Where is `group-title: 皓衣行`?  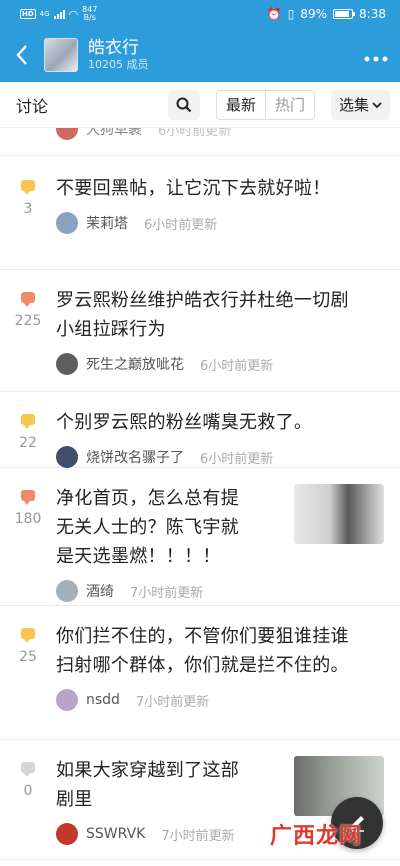
group-title: 皓衣行 is located at coordinates (113, 48).